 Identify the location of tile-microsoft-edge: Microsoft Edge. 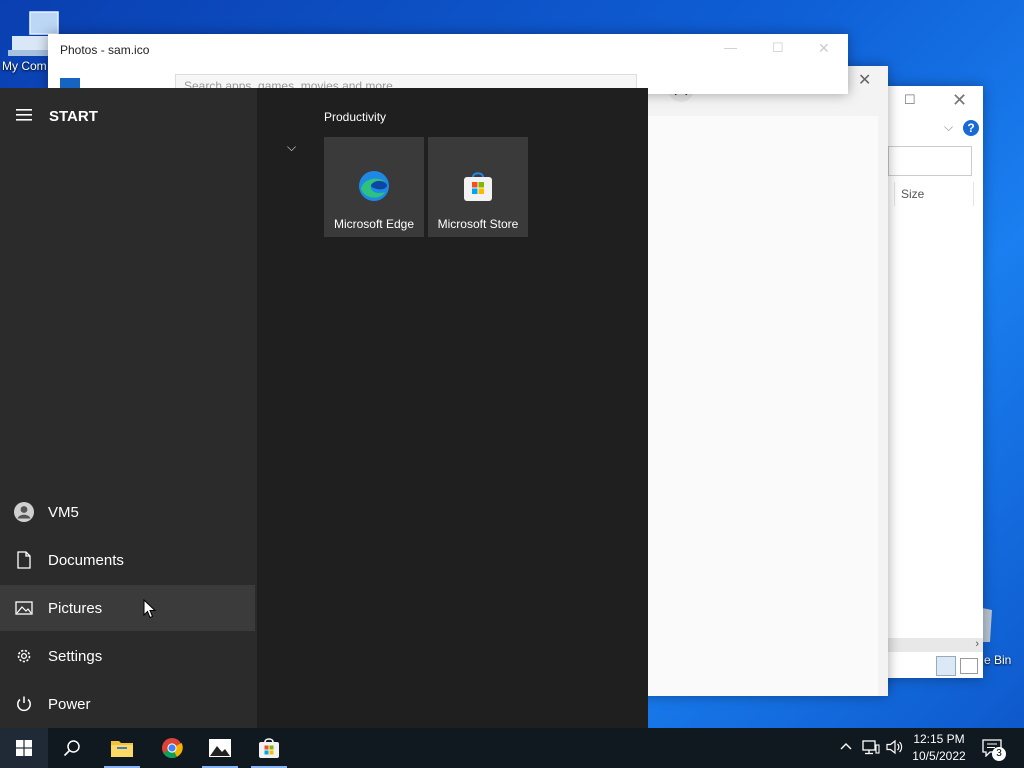
(374, 187).